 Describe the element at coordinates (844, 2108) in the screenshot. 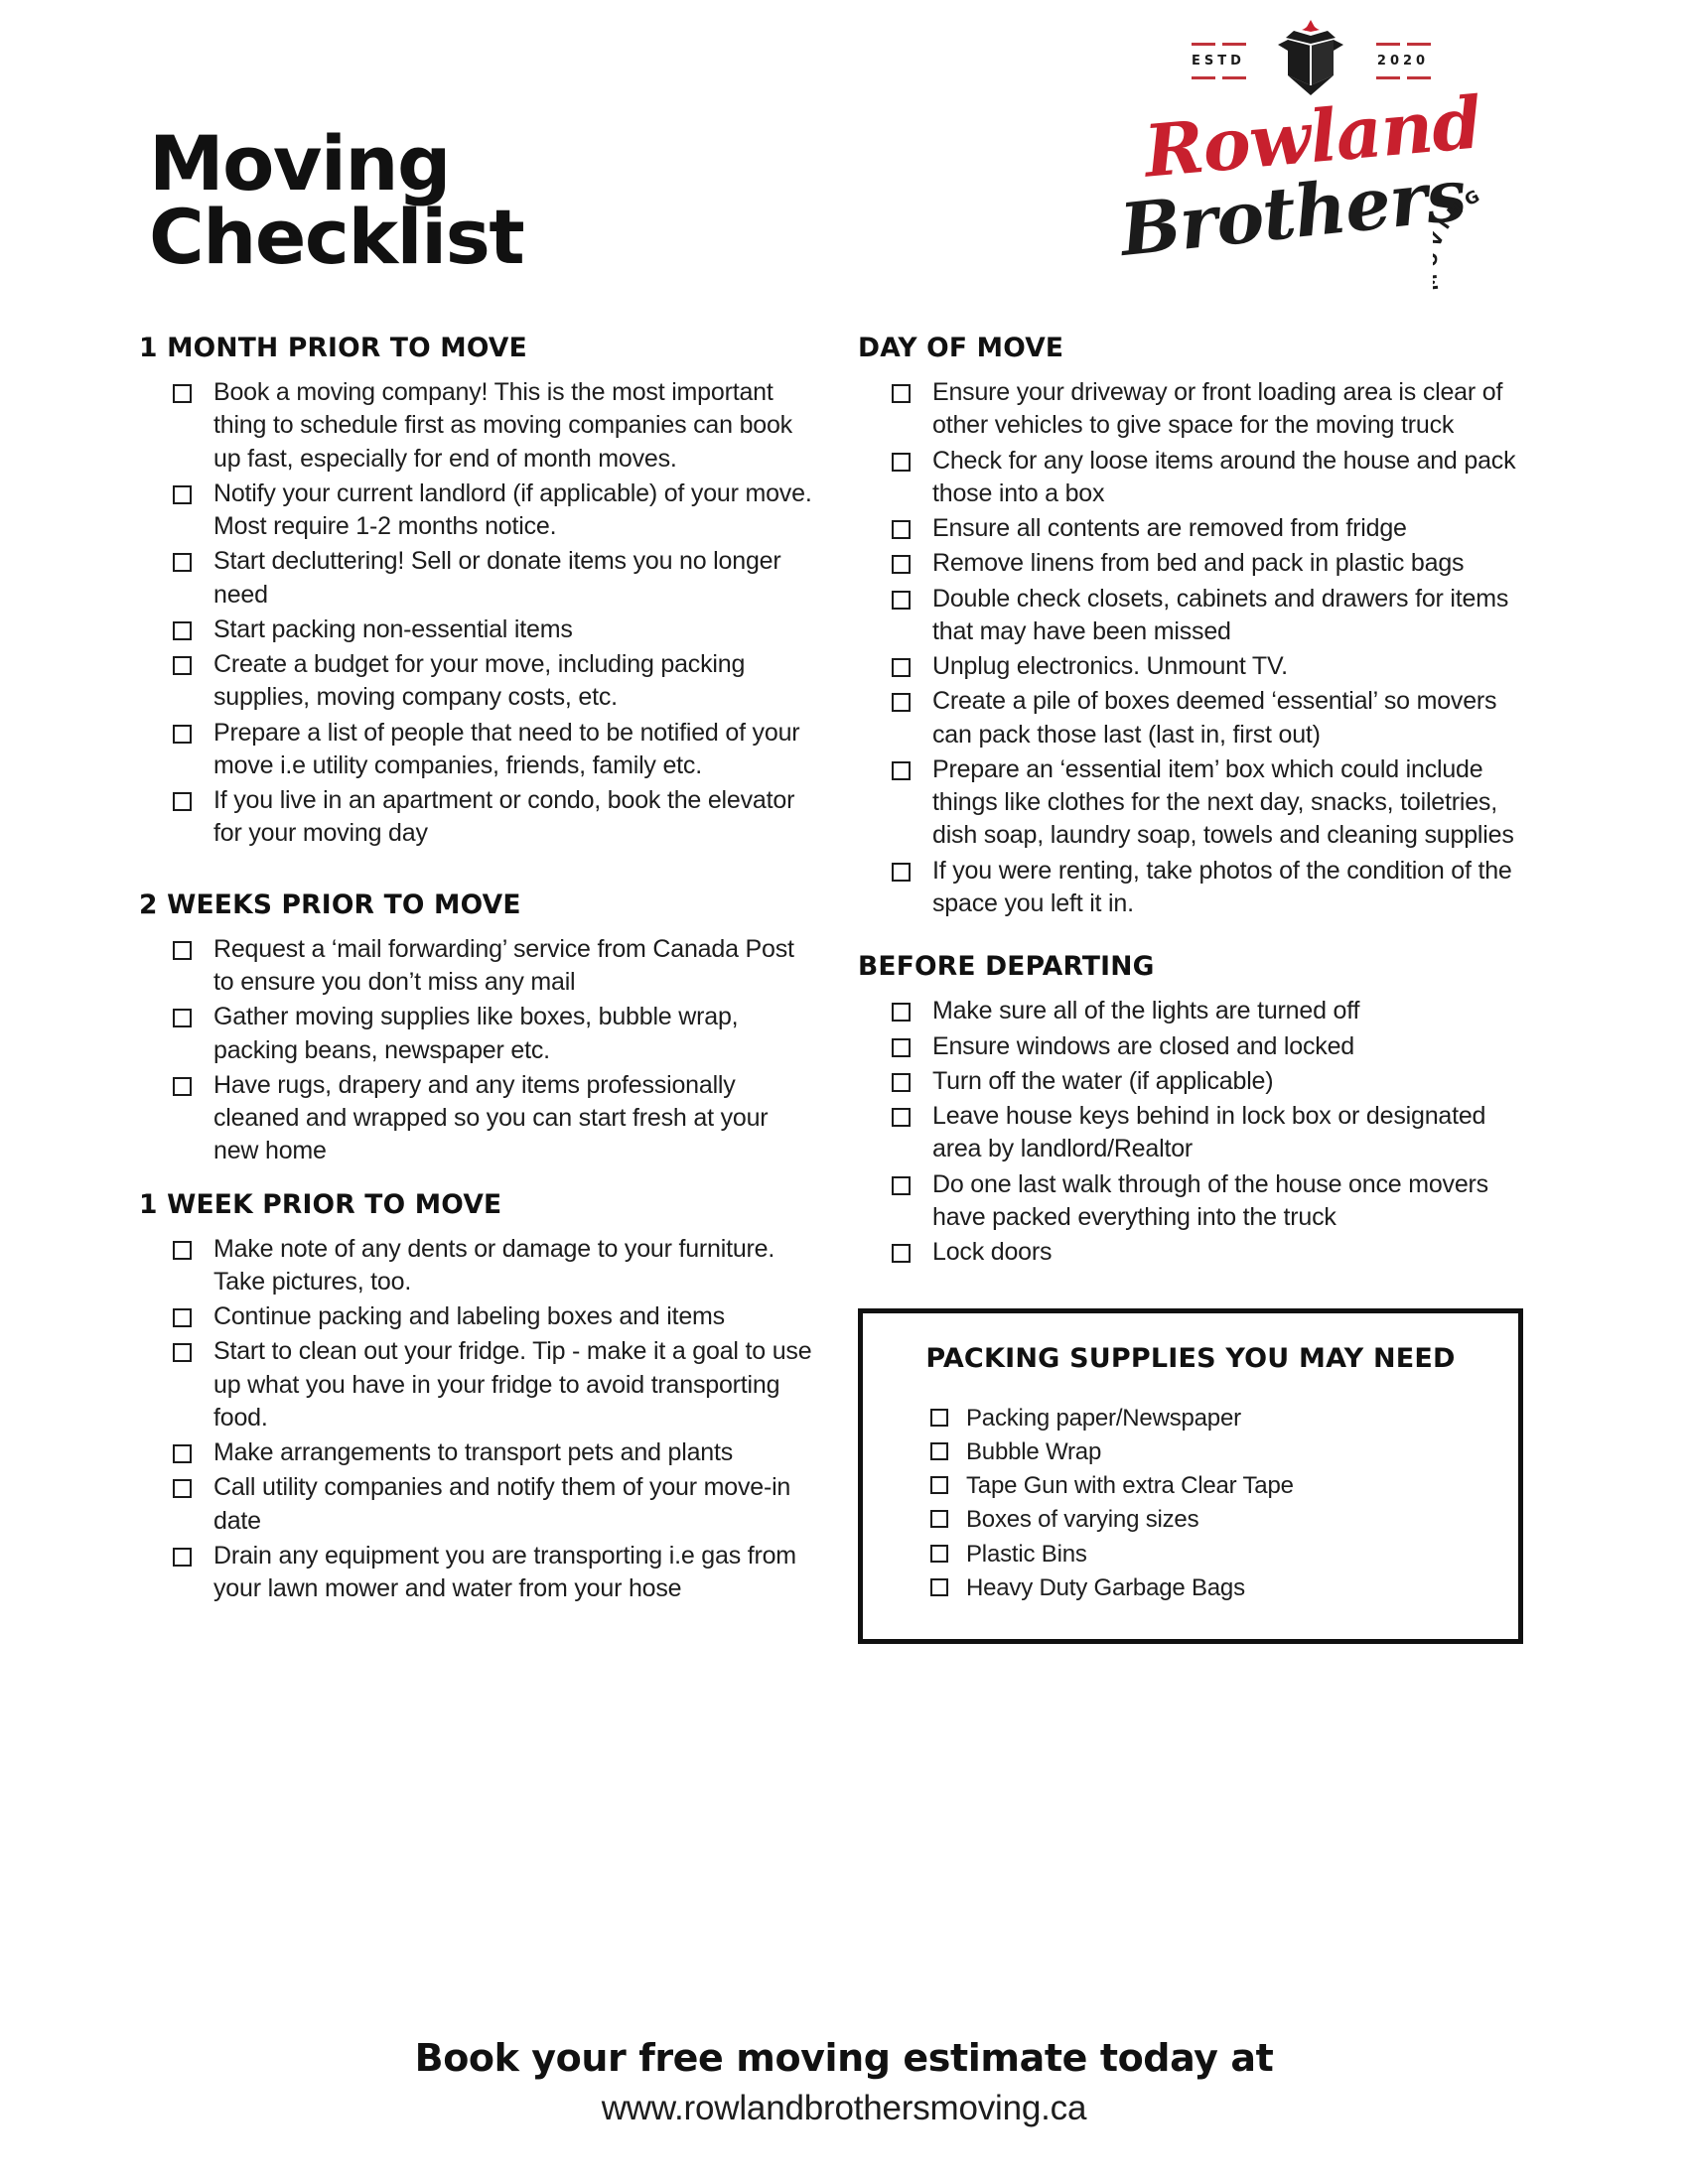

I see `footer-website-url: www.rowlandbrothersmoving.ca` at that location.